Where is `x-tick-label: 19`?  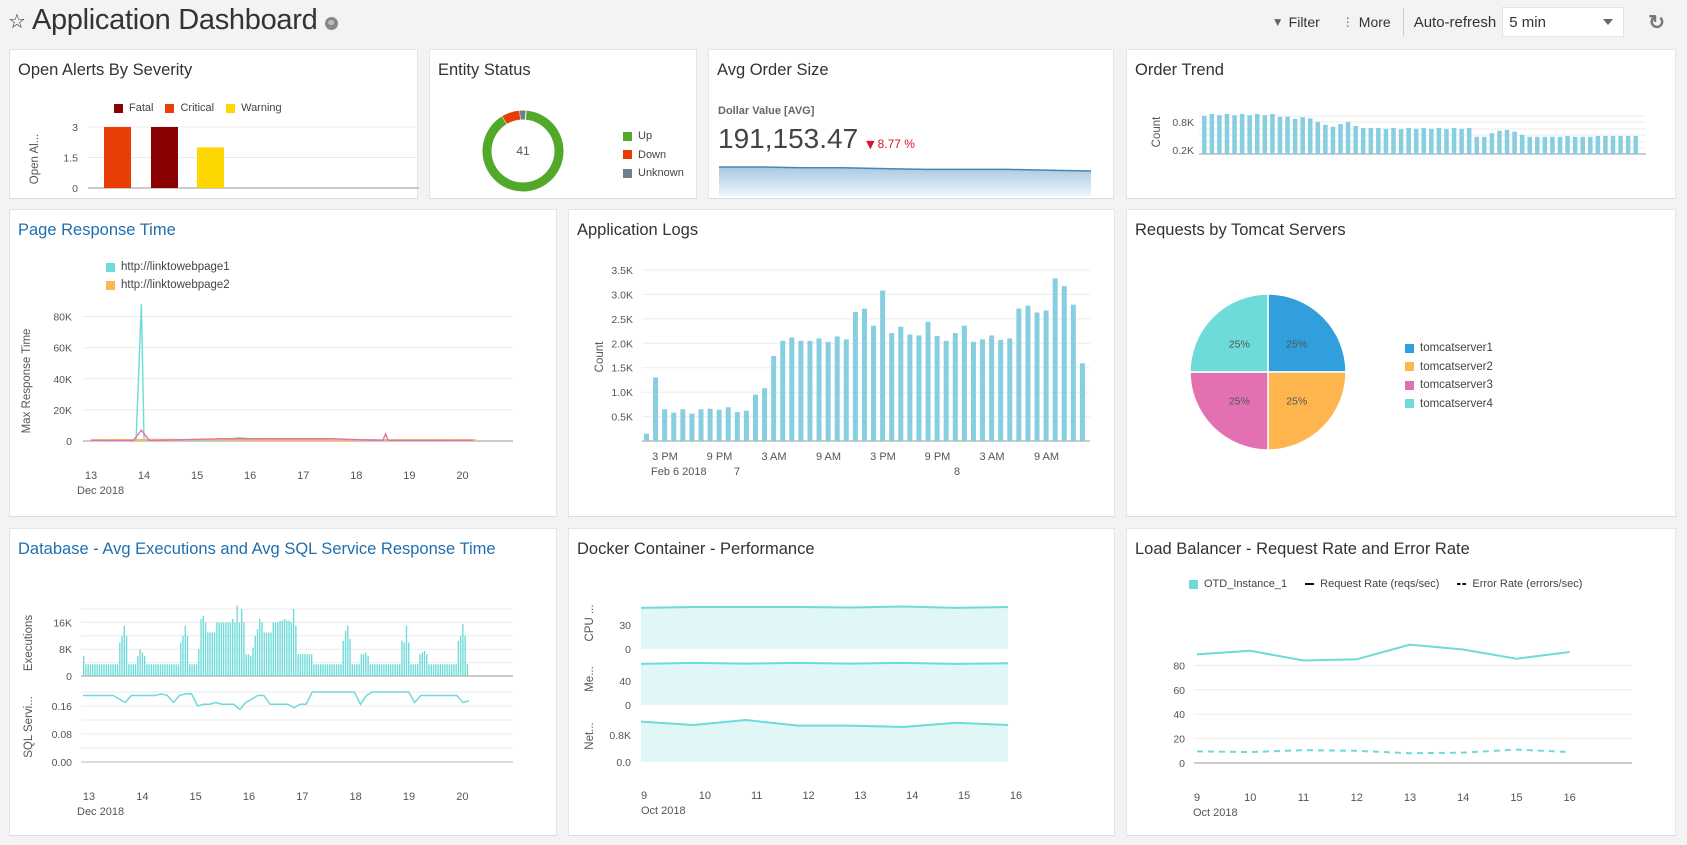
x-tick-label: 19 is located at coordinates (409, 797).